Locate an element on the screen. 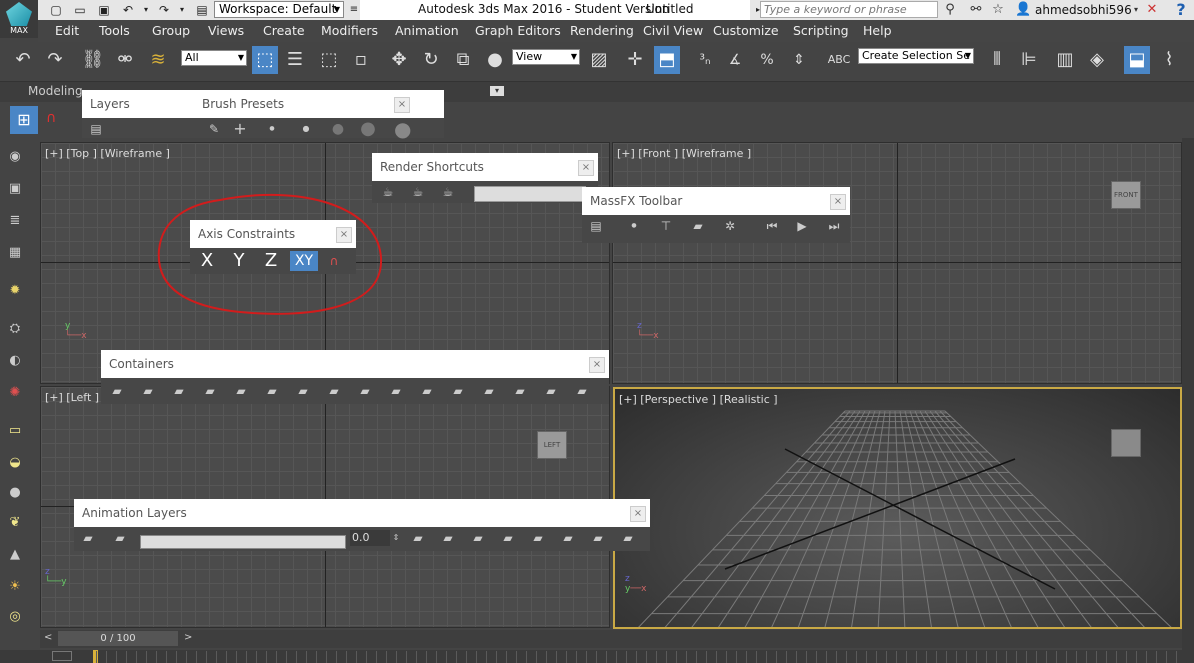  containers-title: Containers is located at coordinates (355, 364).